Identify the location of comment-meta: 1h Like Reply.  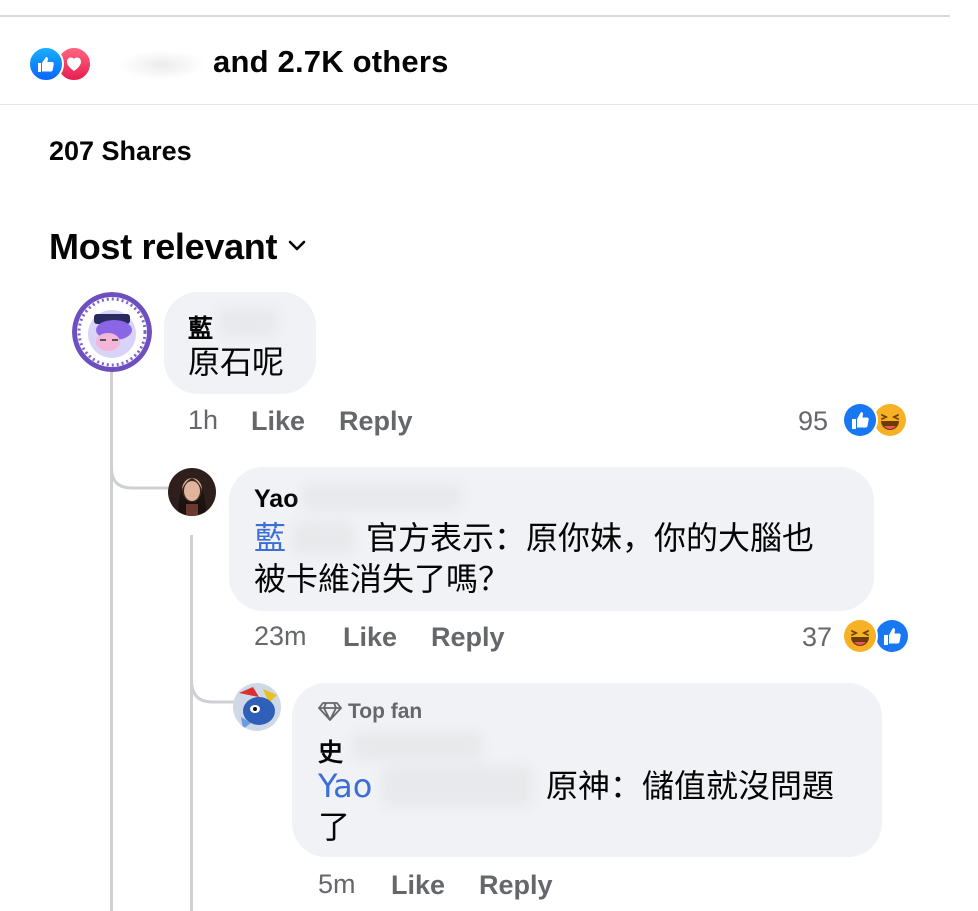
(318, 423).